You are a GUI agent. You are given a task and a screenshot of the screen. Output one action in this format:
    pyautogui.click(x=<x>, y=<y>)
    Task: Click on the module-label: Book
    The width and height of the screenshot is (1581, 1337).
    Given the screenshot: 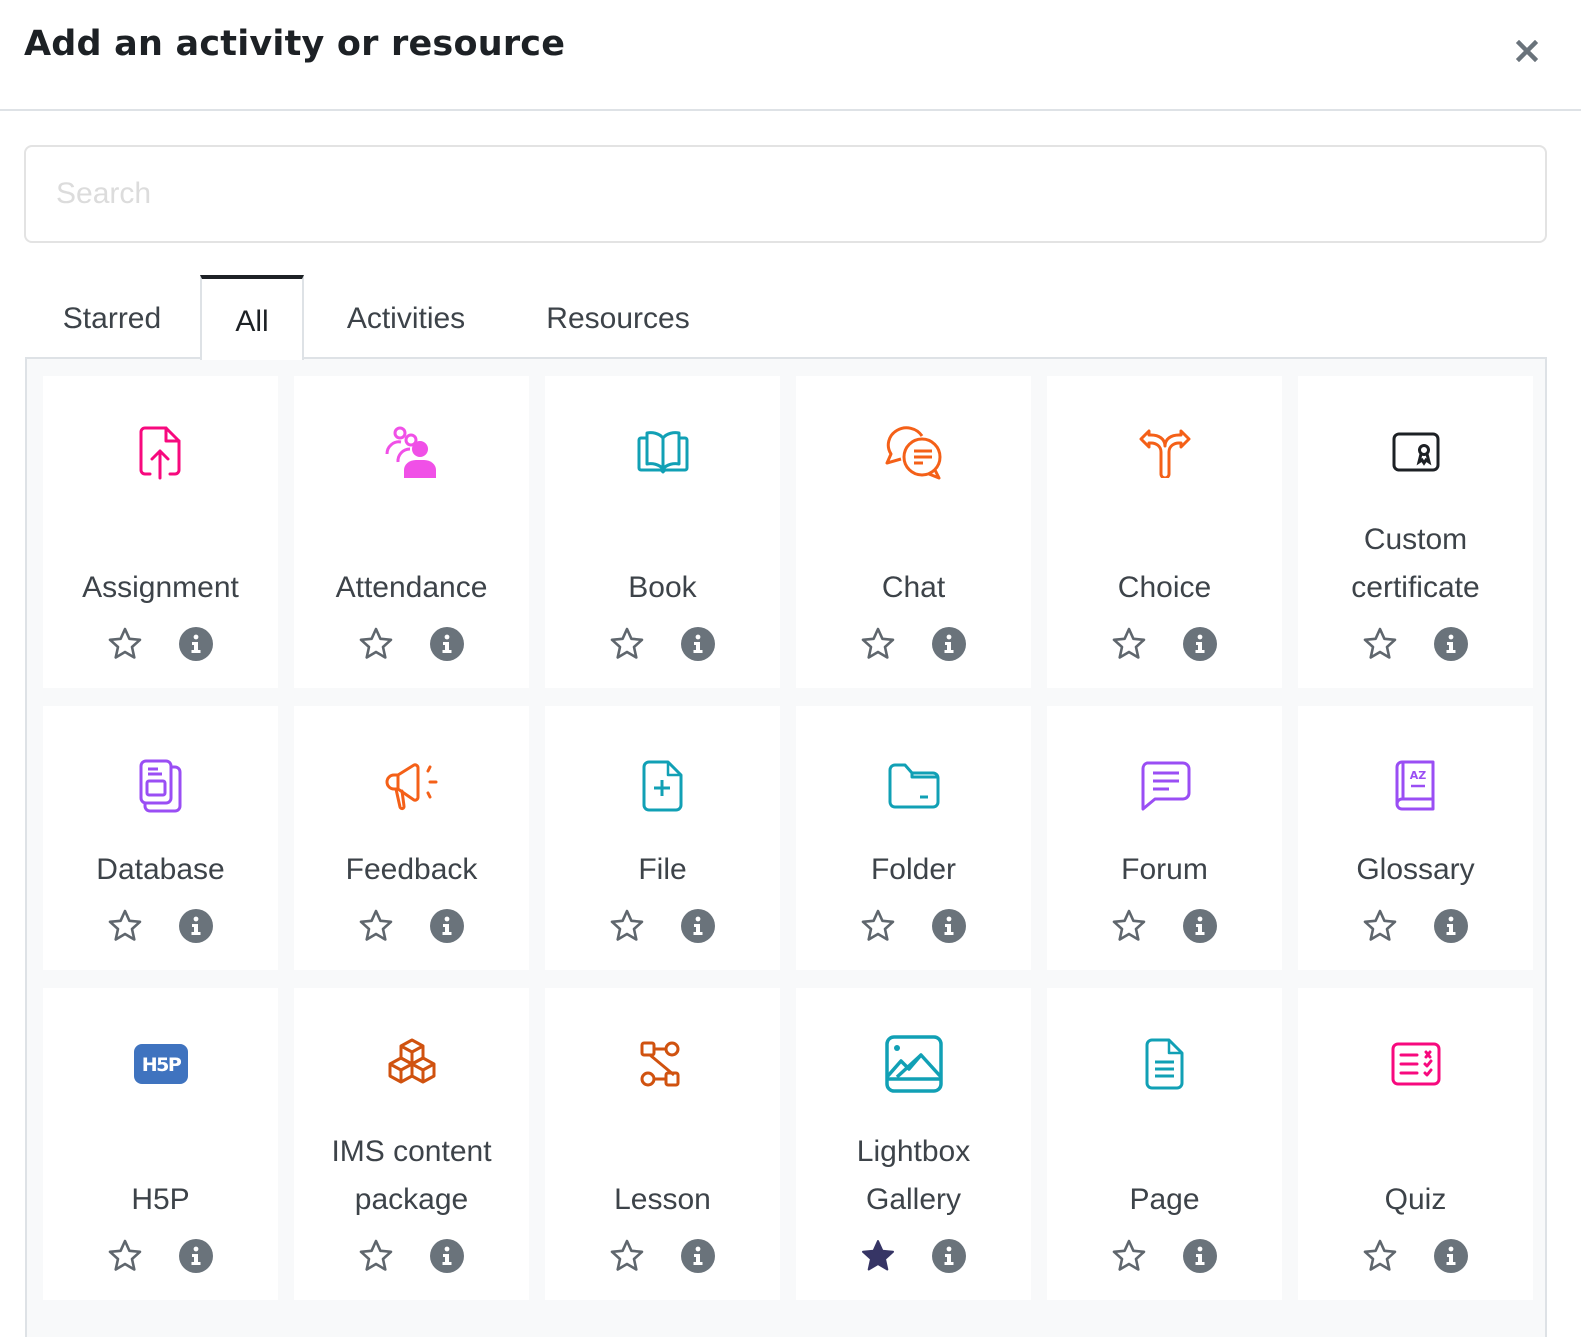 What is the action you would take?
    pyautogui.click(x=662, y=587)
    